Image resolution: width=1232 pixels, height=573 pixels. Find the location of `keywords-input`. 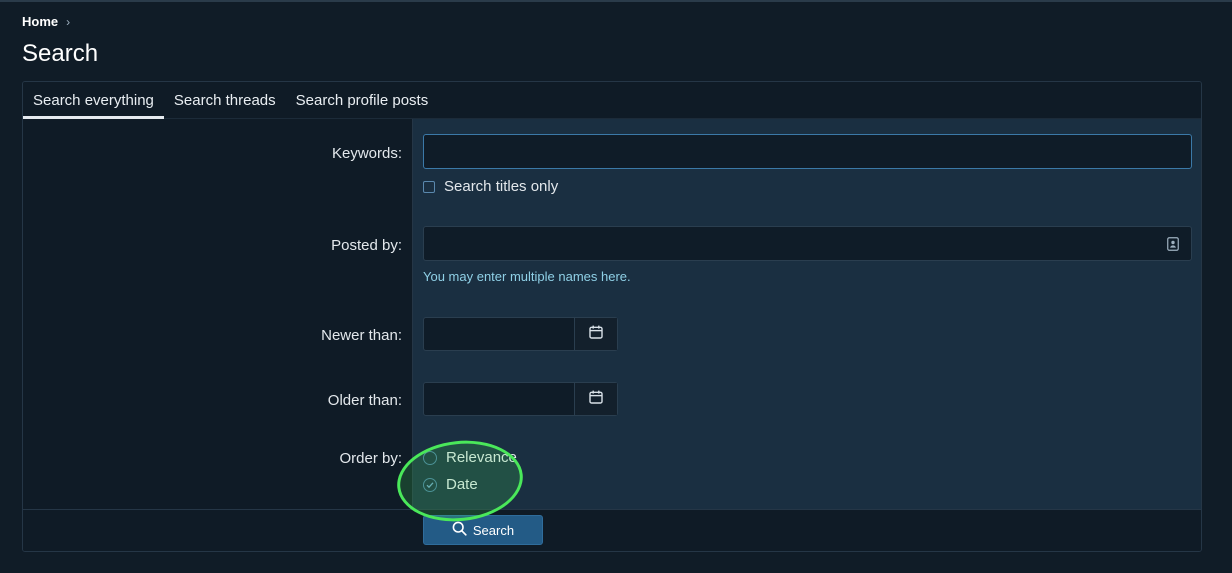

keywords-input is located at coordinates (807, 151).